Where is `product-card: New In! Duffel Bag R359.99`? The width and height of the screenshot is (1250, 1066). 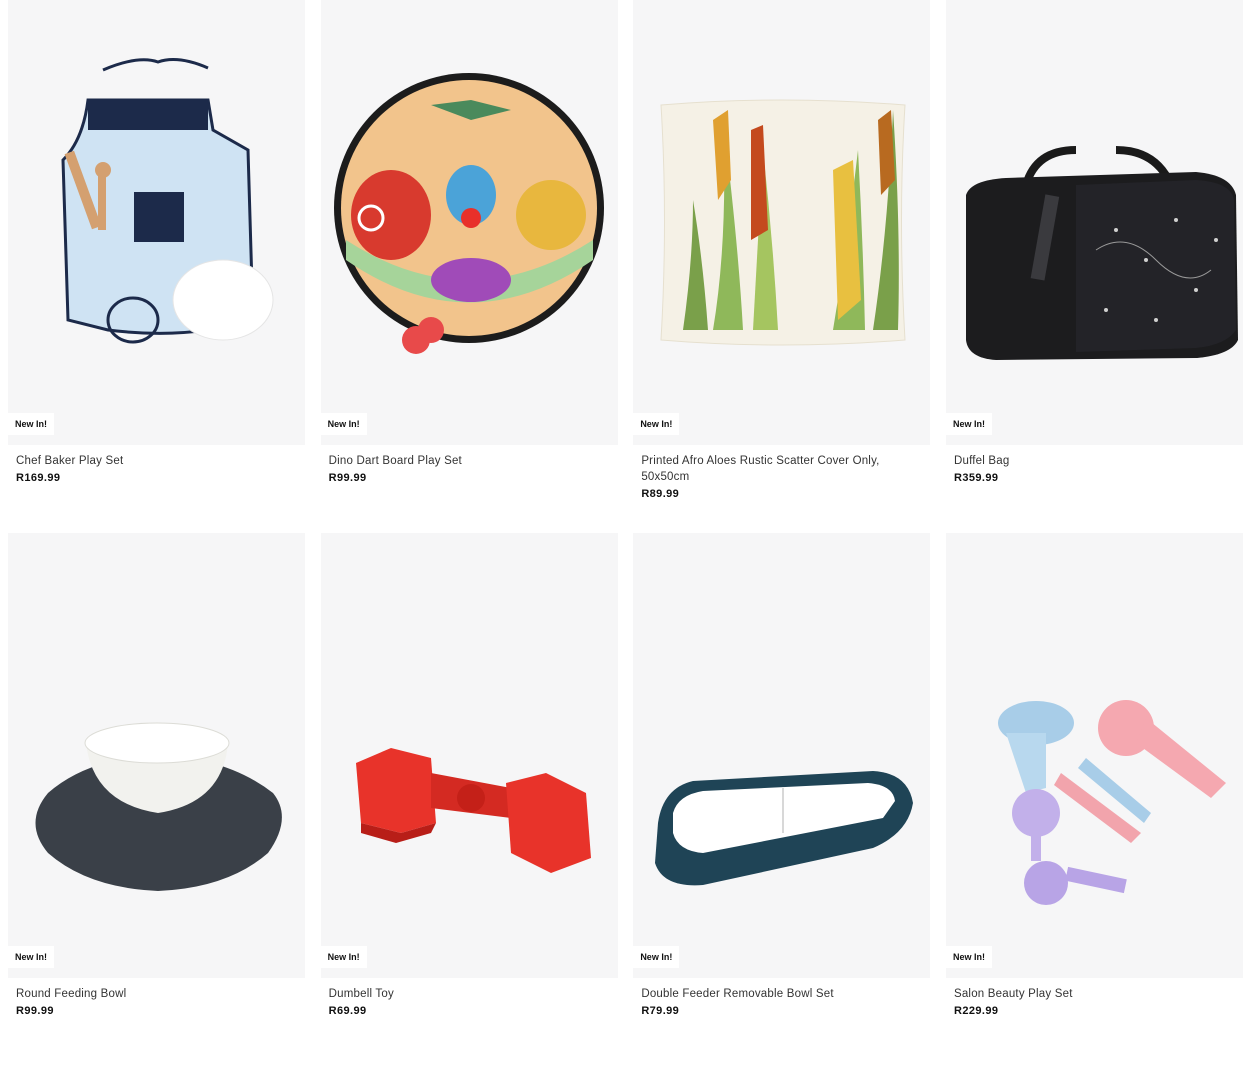 product-card: New In! Duffel Bag R359.99 is located at coordinates (1094, 266).